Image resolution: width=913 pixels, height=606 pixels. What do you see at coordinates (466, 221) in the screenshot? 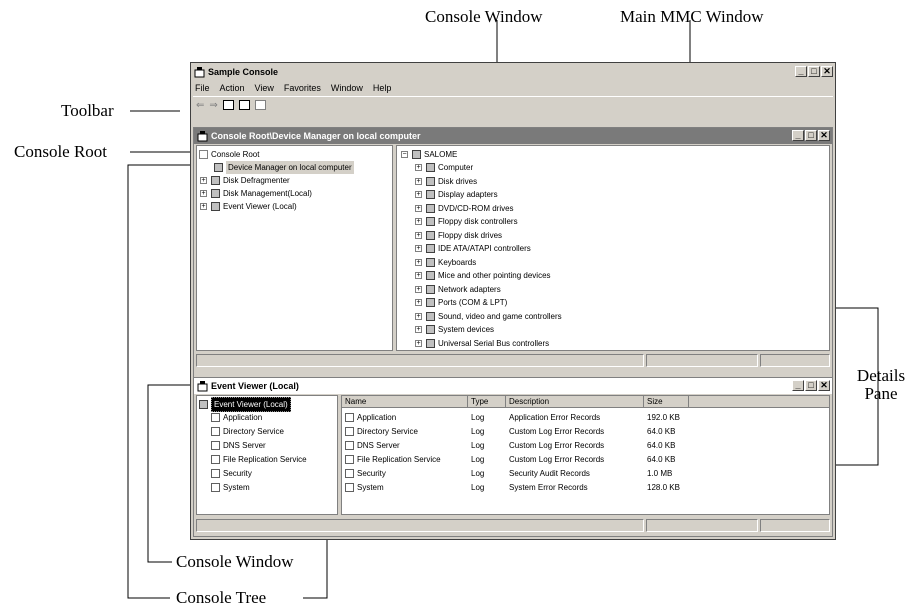
I see `device-category-floppy-disk-controllers: + Floppy disk controllers` at bounding box center [466, 221].